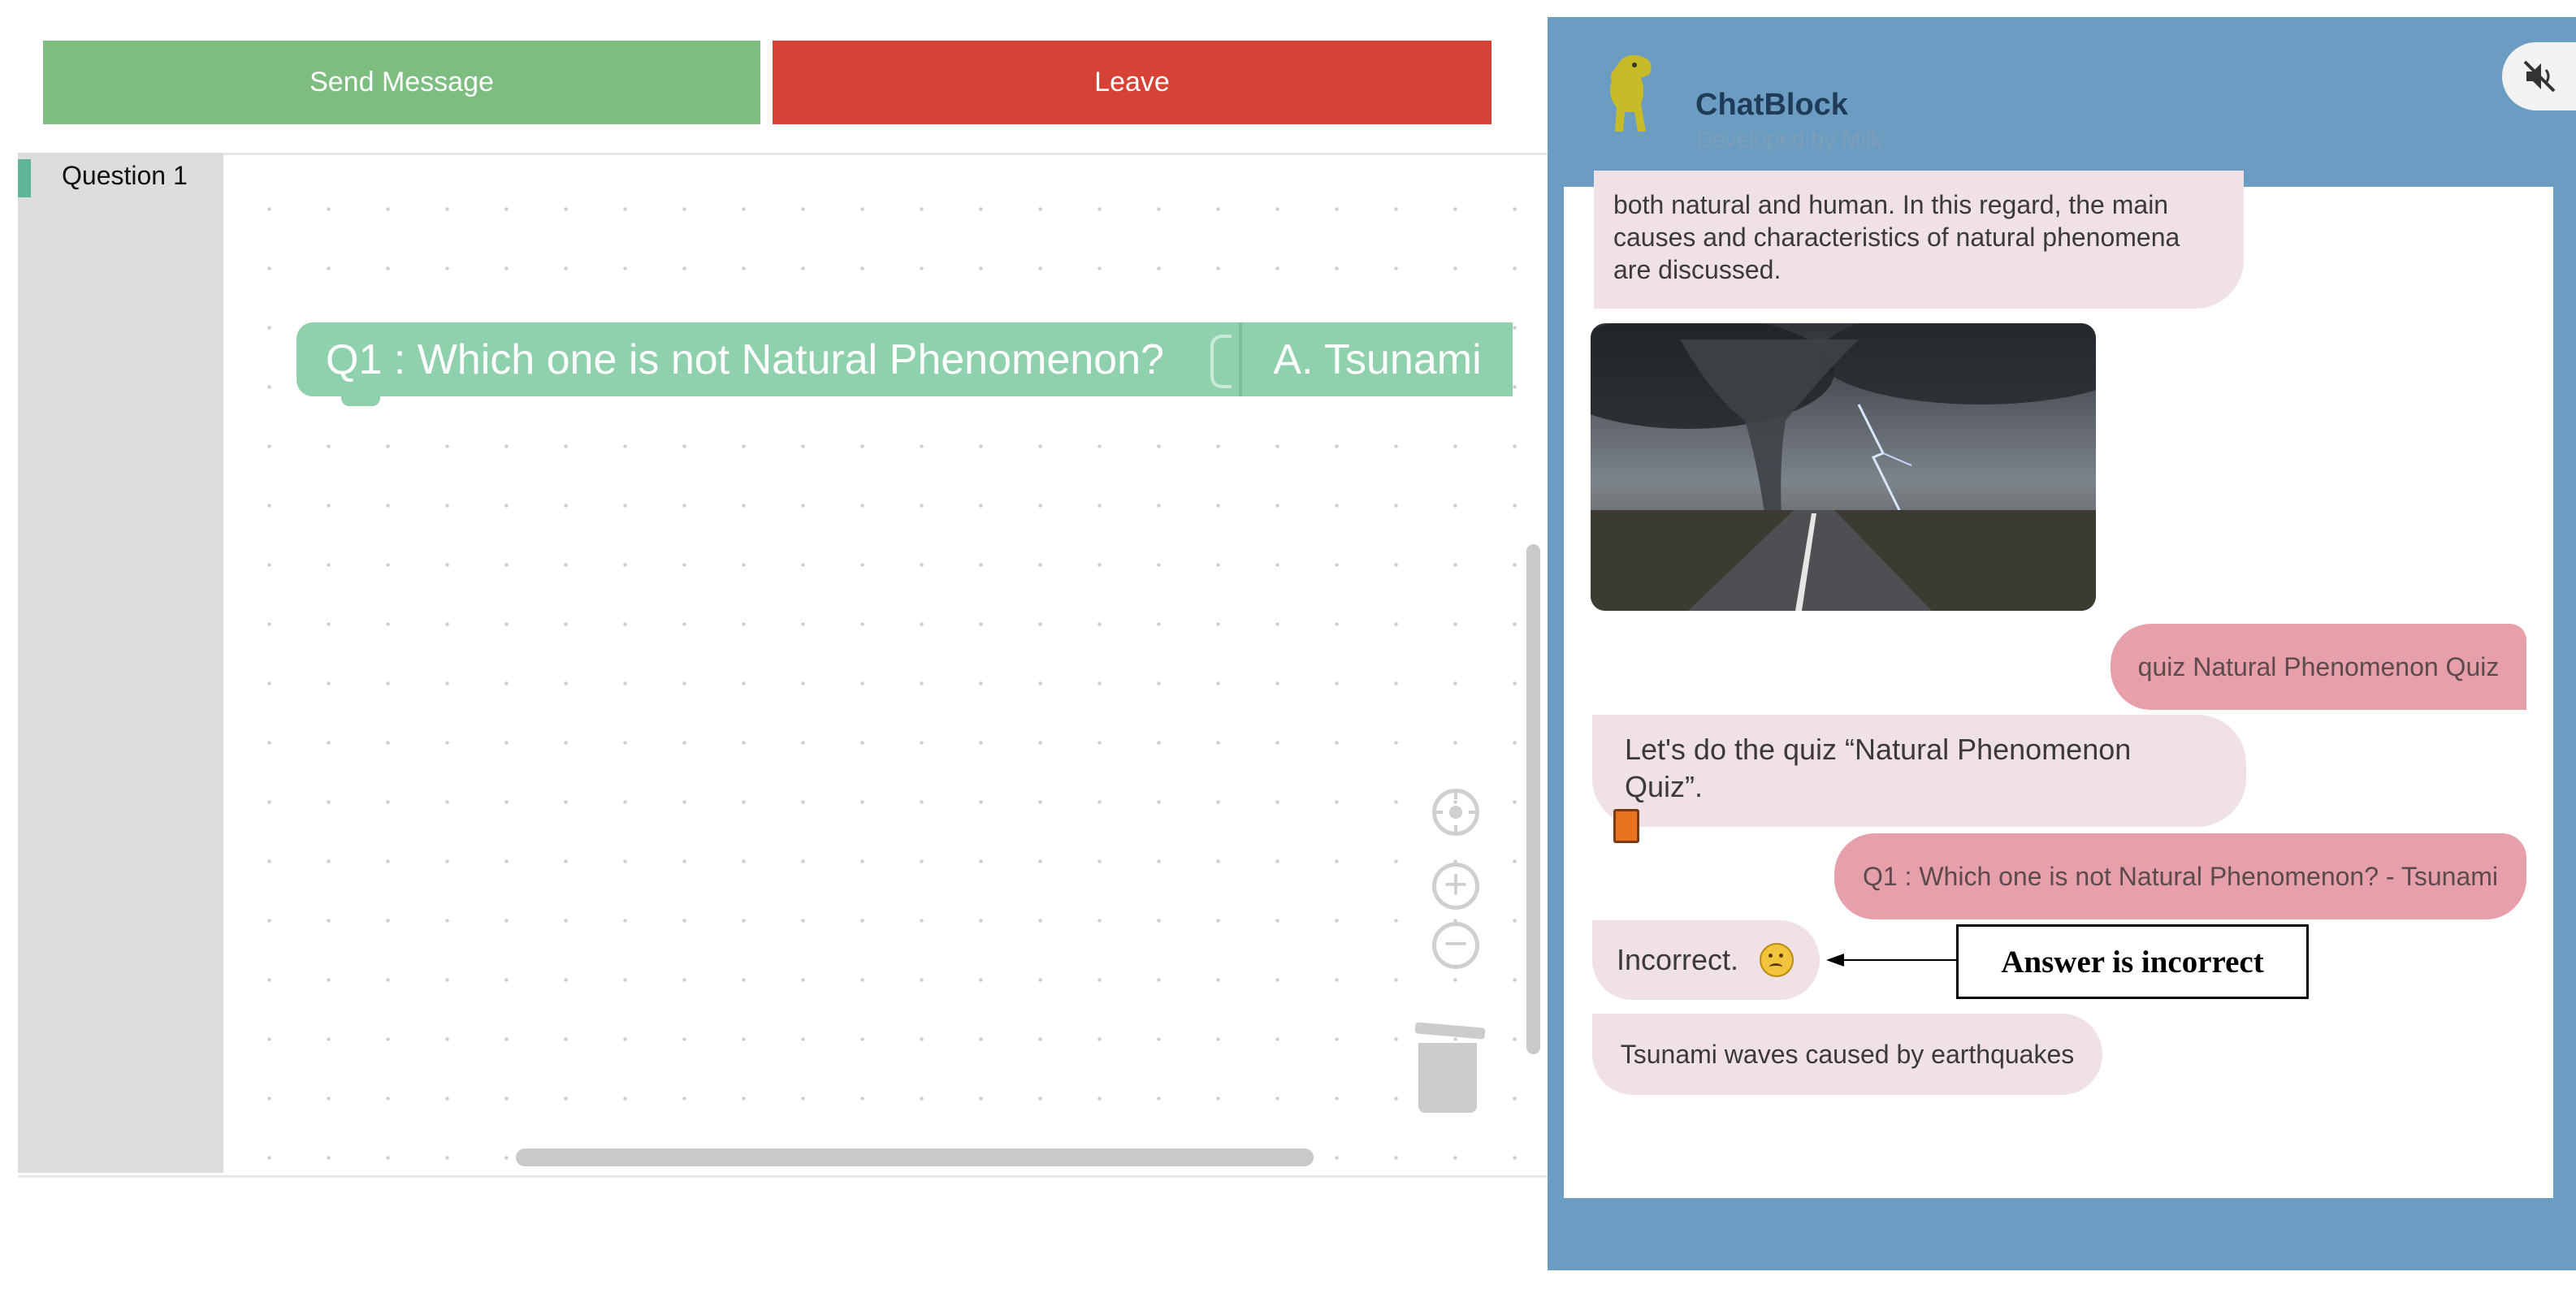 The image size is (2576, 1289). What do you see at coordinates (915, 1157) in the screenshot?
I see `horizontal-scrollbar` at bounding box center [915, 1157].